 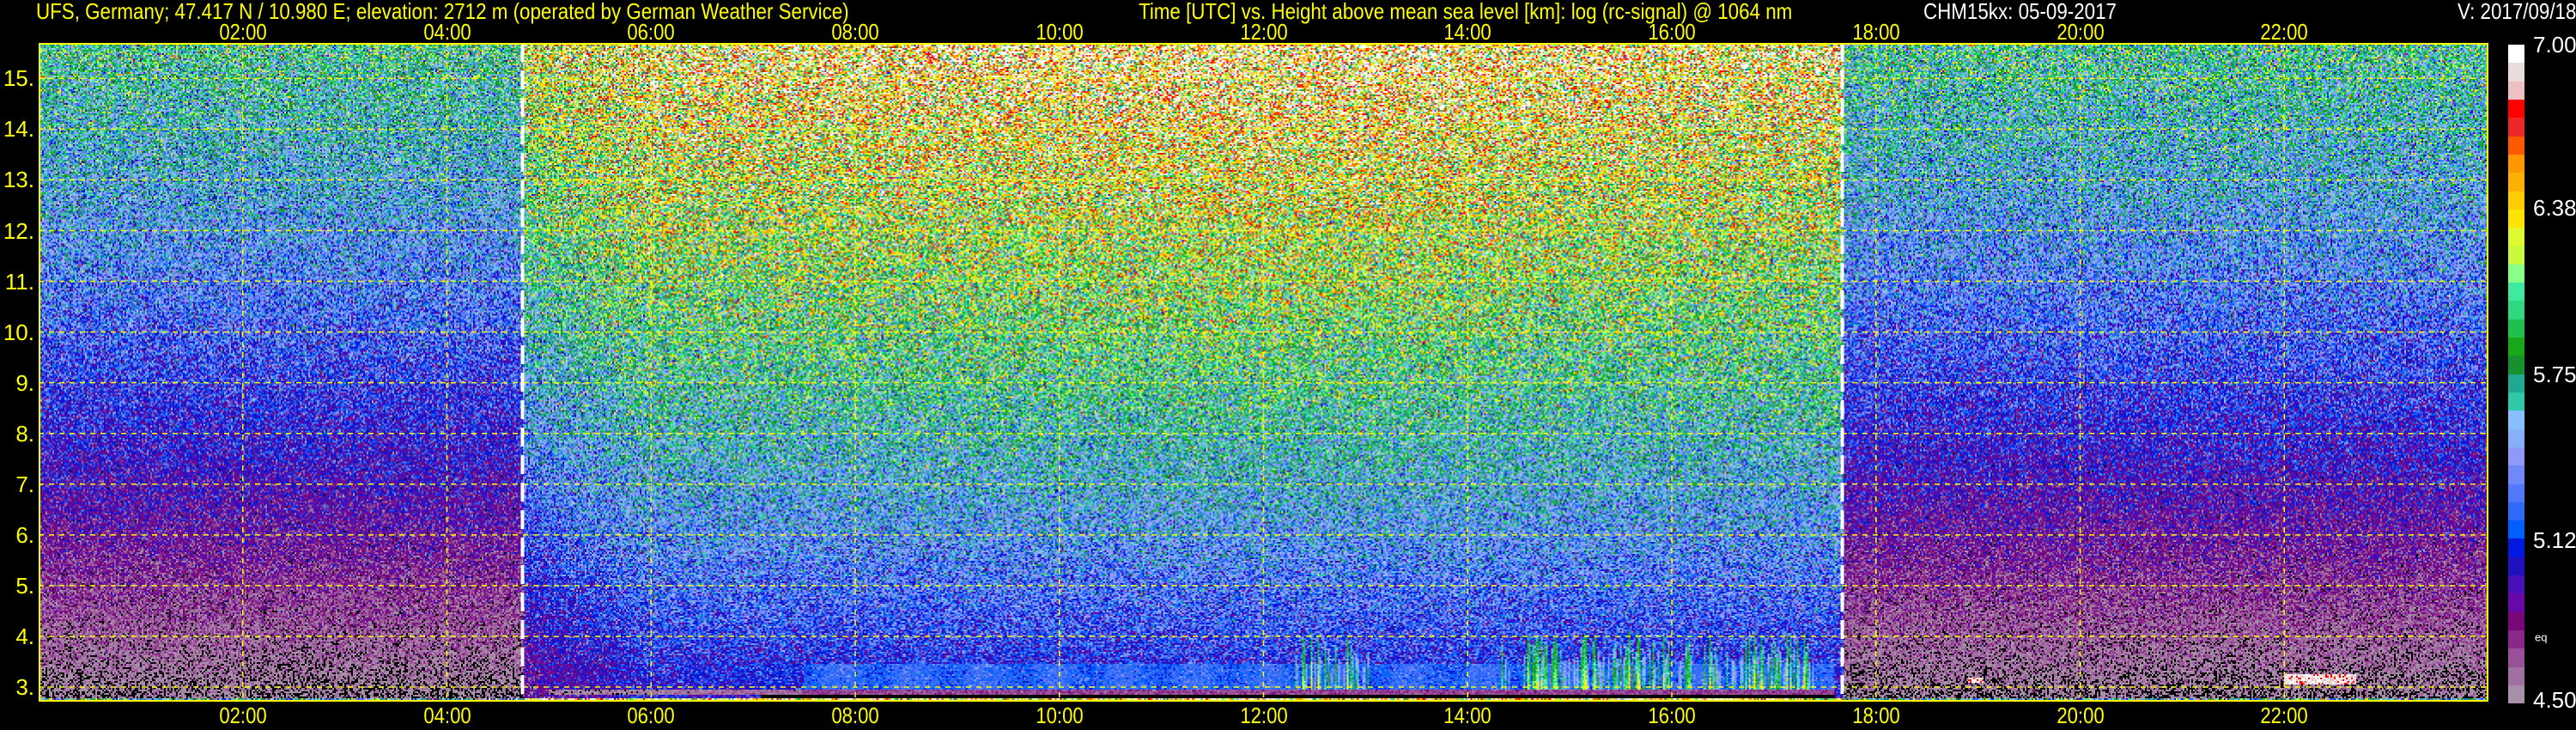 What do you see at coordinates (18, 129) in the screenshot?
I see `y-tick-label: 14.` at bounding box center [18, 129].